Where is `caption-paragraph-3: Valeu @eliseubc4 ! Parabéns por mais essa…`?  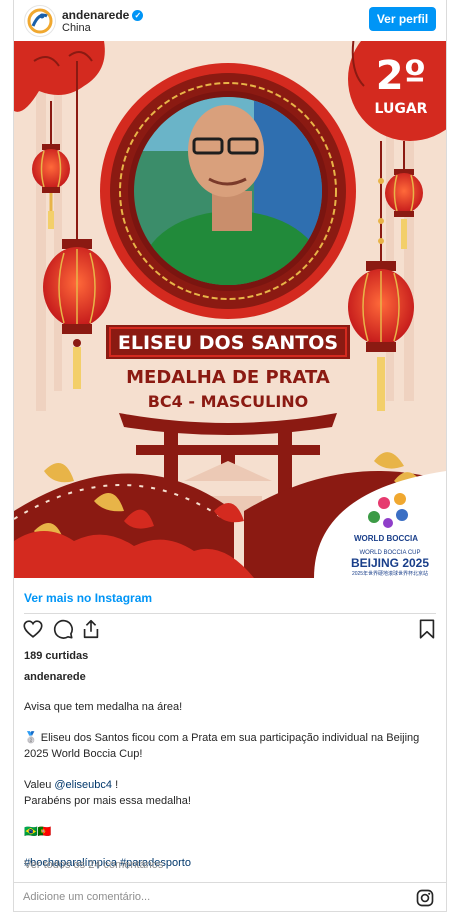 caption-paragraph-3: Valeu @eliseubc4 ! Parabéns por mais essa… is located at coordinates (229, 793).